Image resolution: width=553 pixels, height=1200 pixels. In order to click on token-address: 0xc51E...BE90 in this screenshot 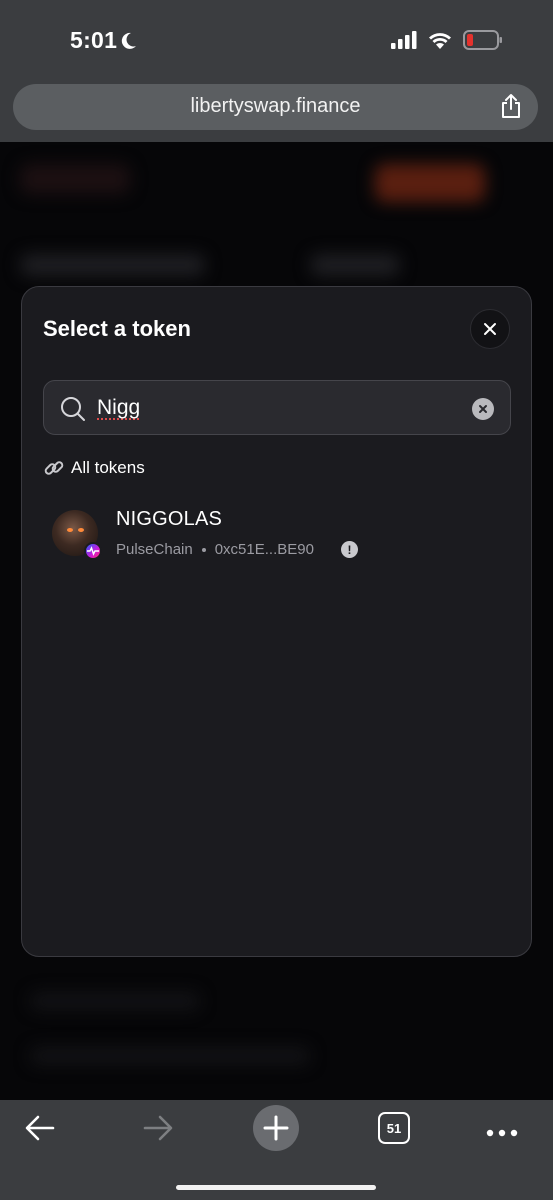, I will do `click(264, 549)`.